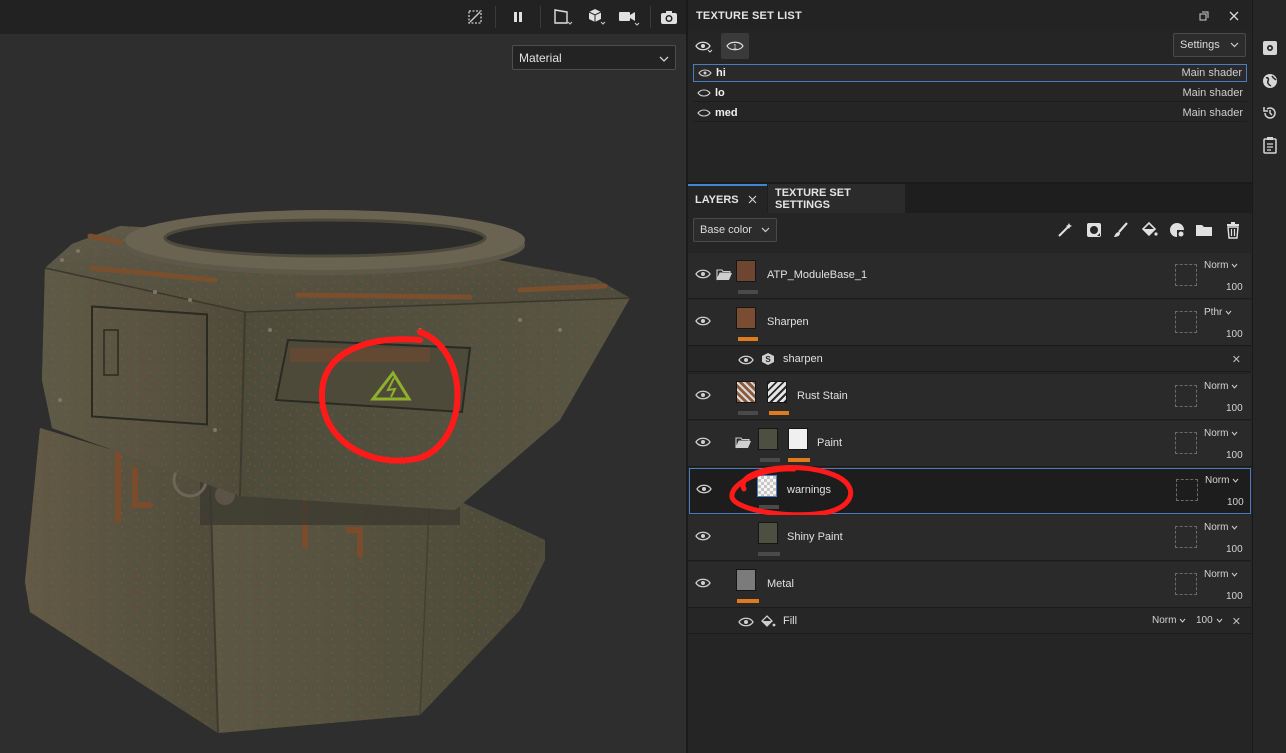 This screenshot has width=1286, height=753. I want to click on effect-name: Fill, so click(790, 621).